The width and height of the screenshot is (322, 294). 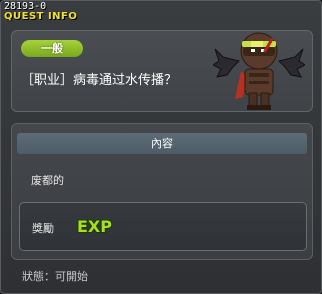 I want to click on exp-icon-text: EXP, so click(x=94, y=226).